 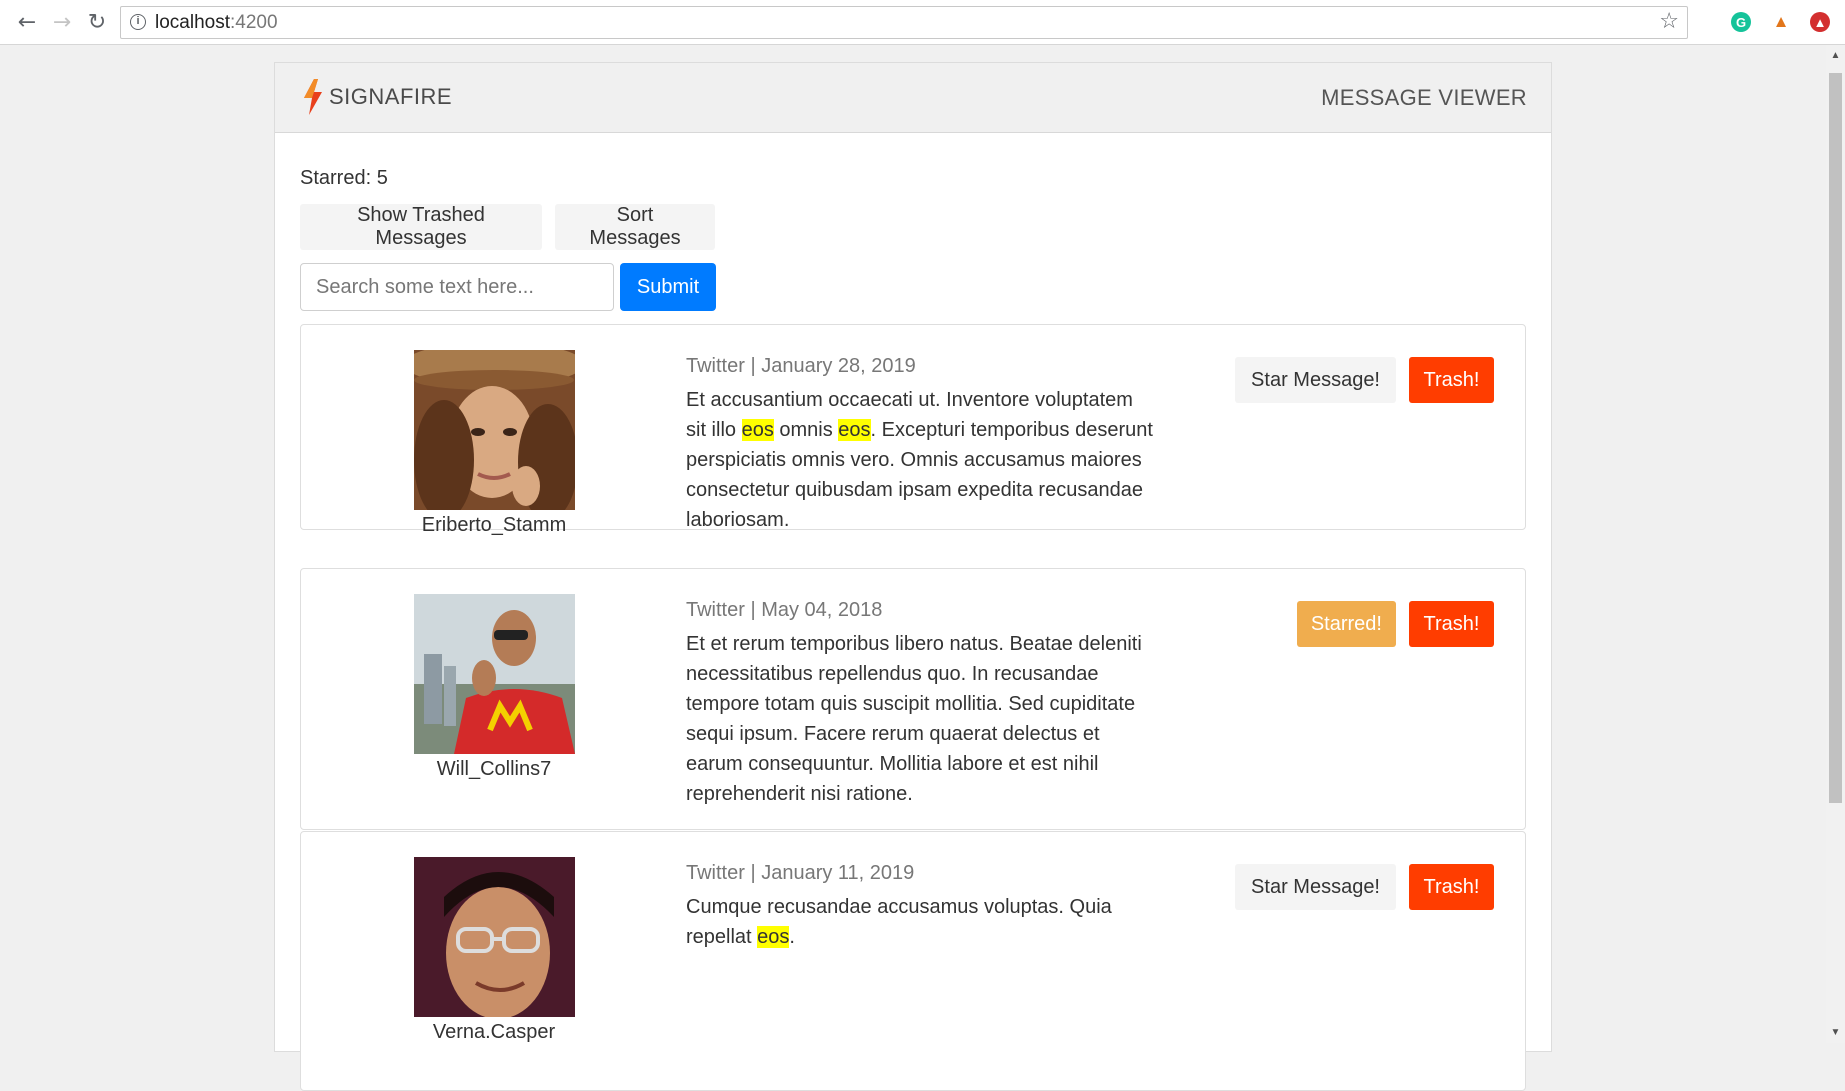 I want to click on message-meta: Twitter | May 04, 2018, so click(x=784, y=610).